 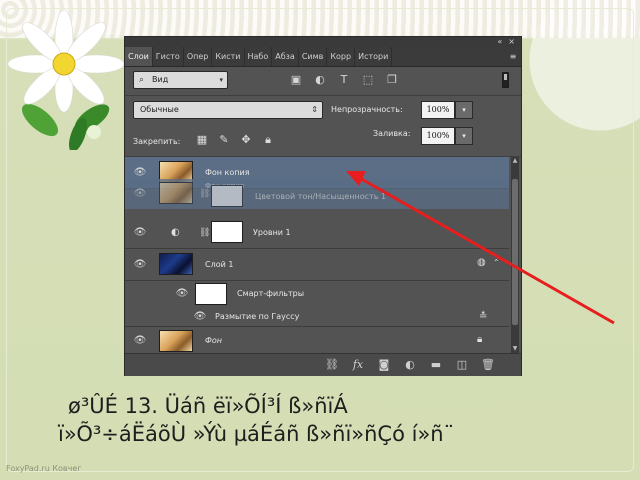 I want to click on opacity-dropdown-icon: ▾, so click(x=464, y=110).